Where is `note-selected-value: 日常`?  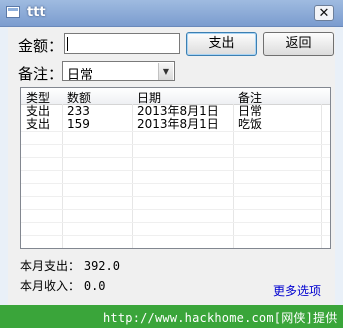 note-selected-value: 日常 is located at coordinates (80, 75).